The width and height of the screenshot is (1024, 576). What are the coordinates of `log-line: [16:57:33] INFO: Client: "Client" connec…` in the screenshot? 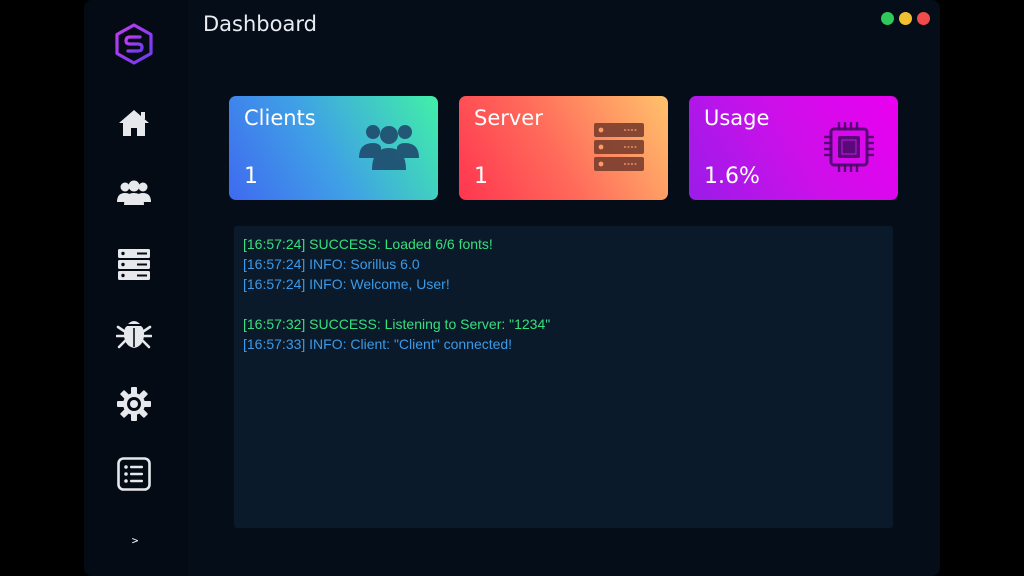 It's located at (378, 344).